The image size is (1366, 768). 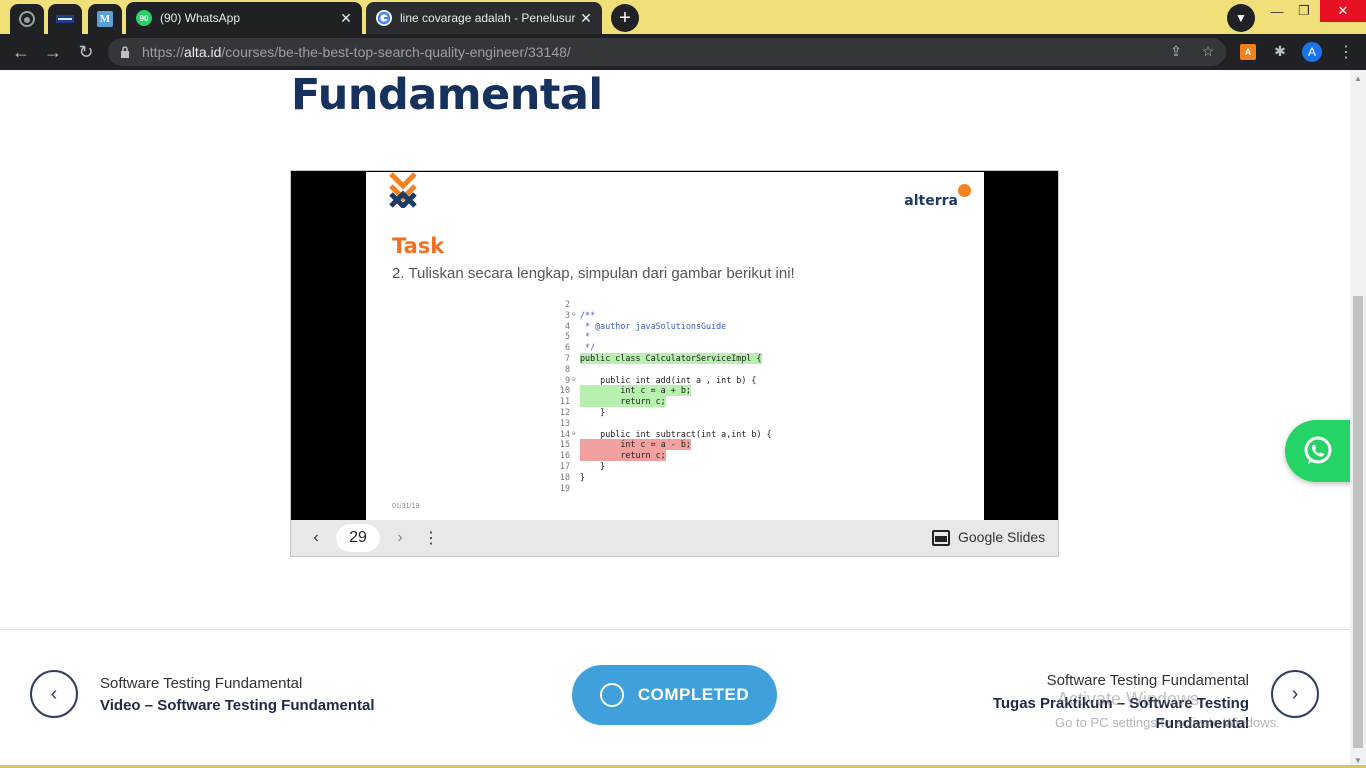 I want to click on code-line-number: 5, so click(x=567, y=336).